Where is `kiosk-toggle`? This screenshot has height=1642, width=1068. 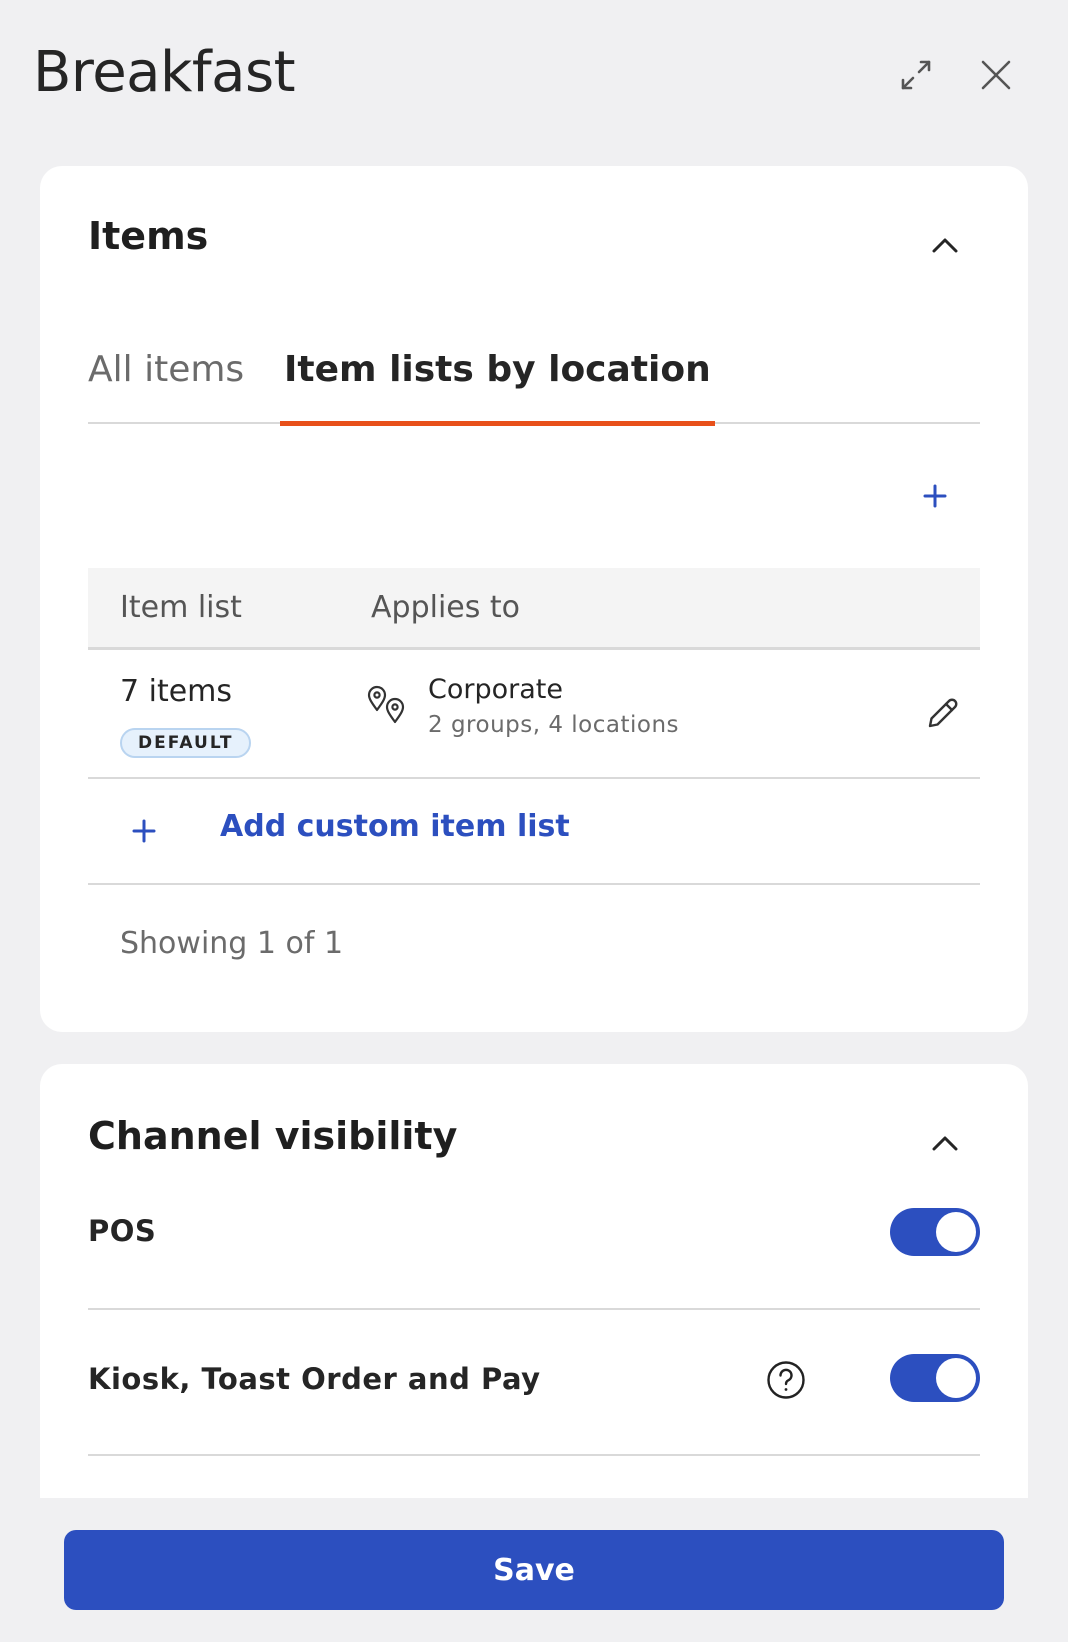
kiosk-toggle is located at coordinates (935, 1378).